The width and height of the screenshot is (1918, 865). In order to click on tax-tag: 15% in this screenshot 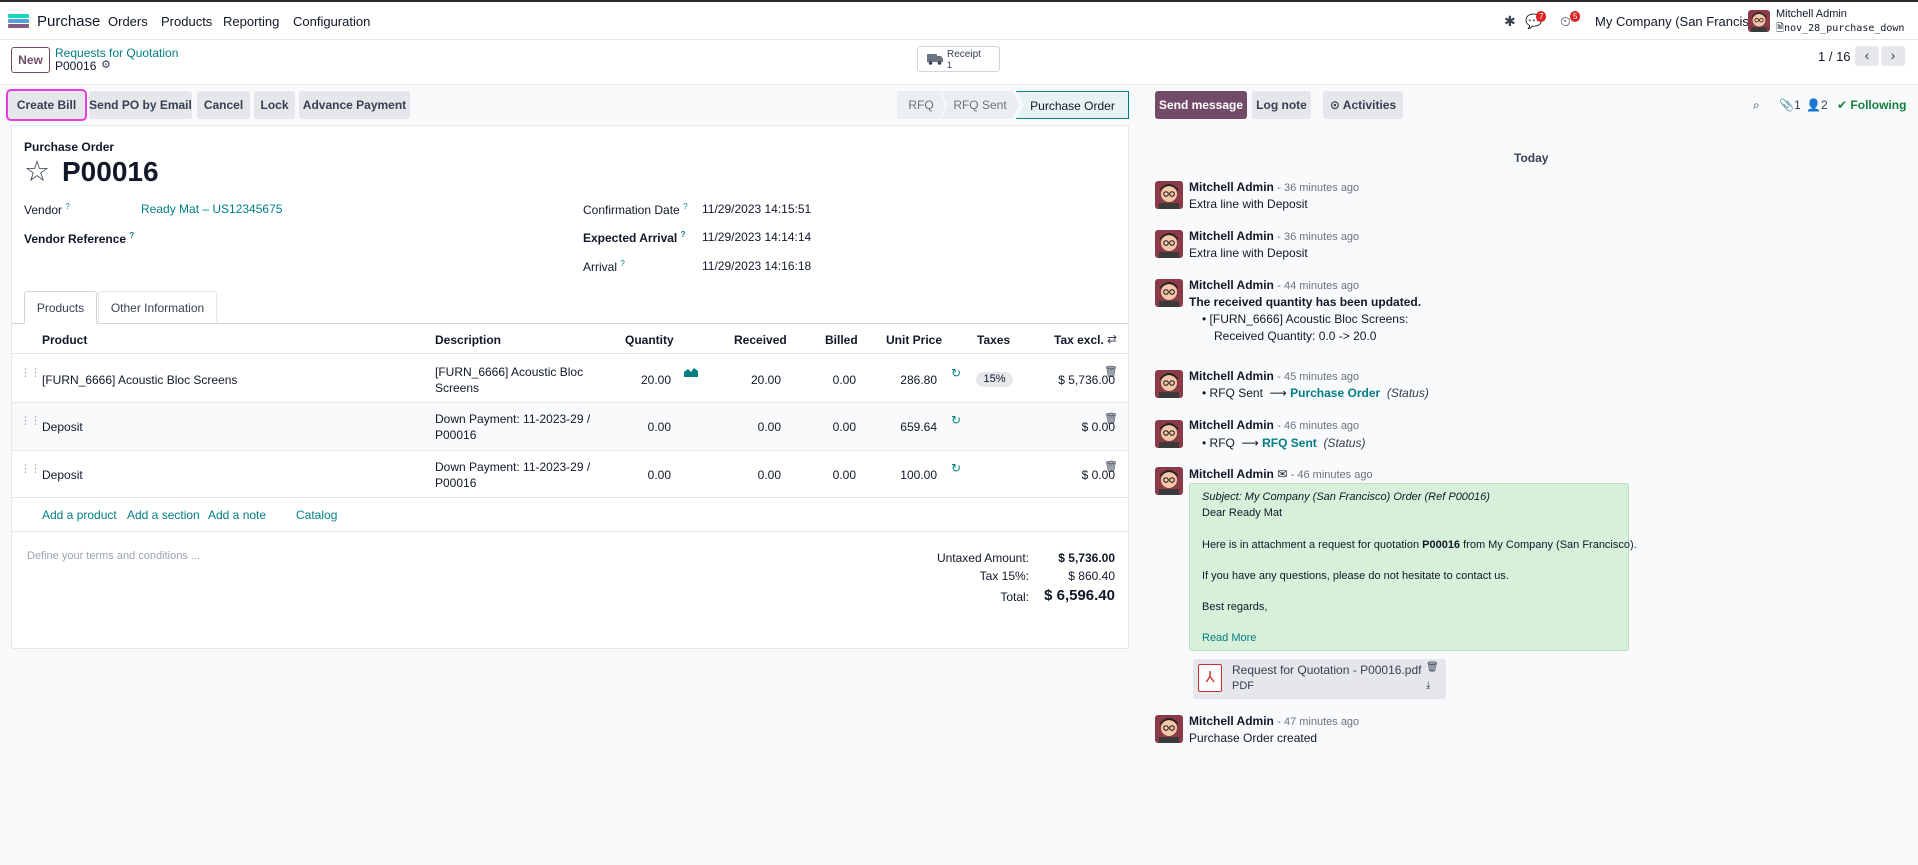, I will do `click(994, 379)`.